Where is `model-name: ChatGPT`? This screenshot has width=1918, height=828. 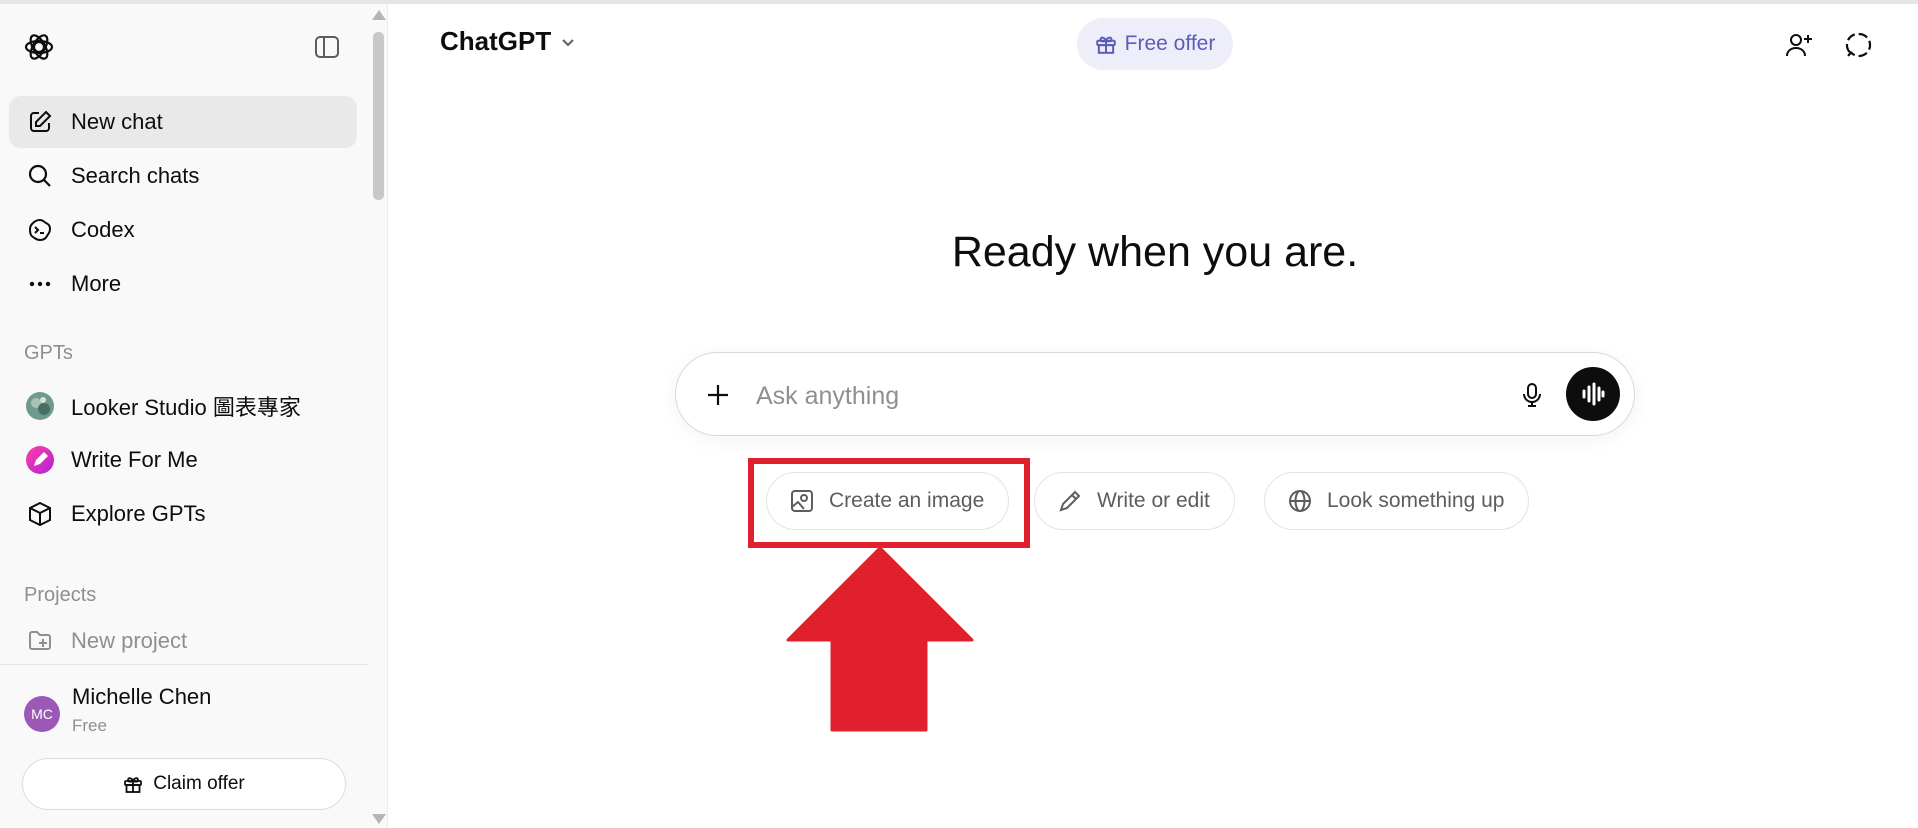
model-name: ChatGPT is located at coordinates (496, 41).